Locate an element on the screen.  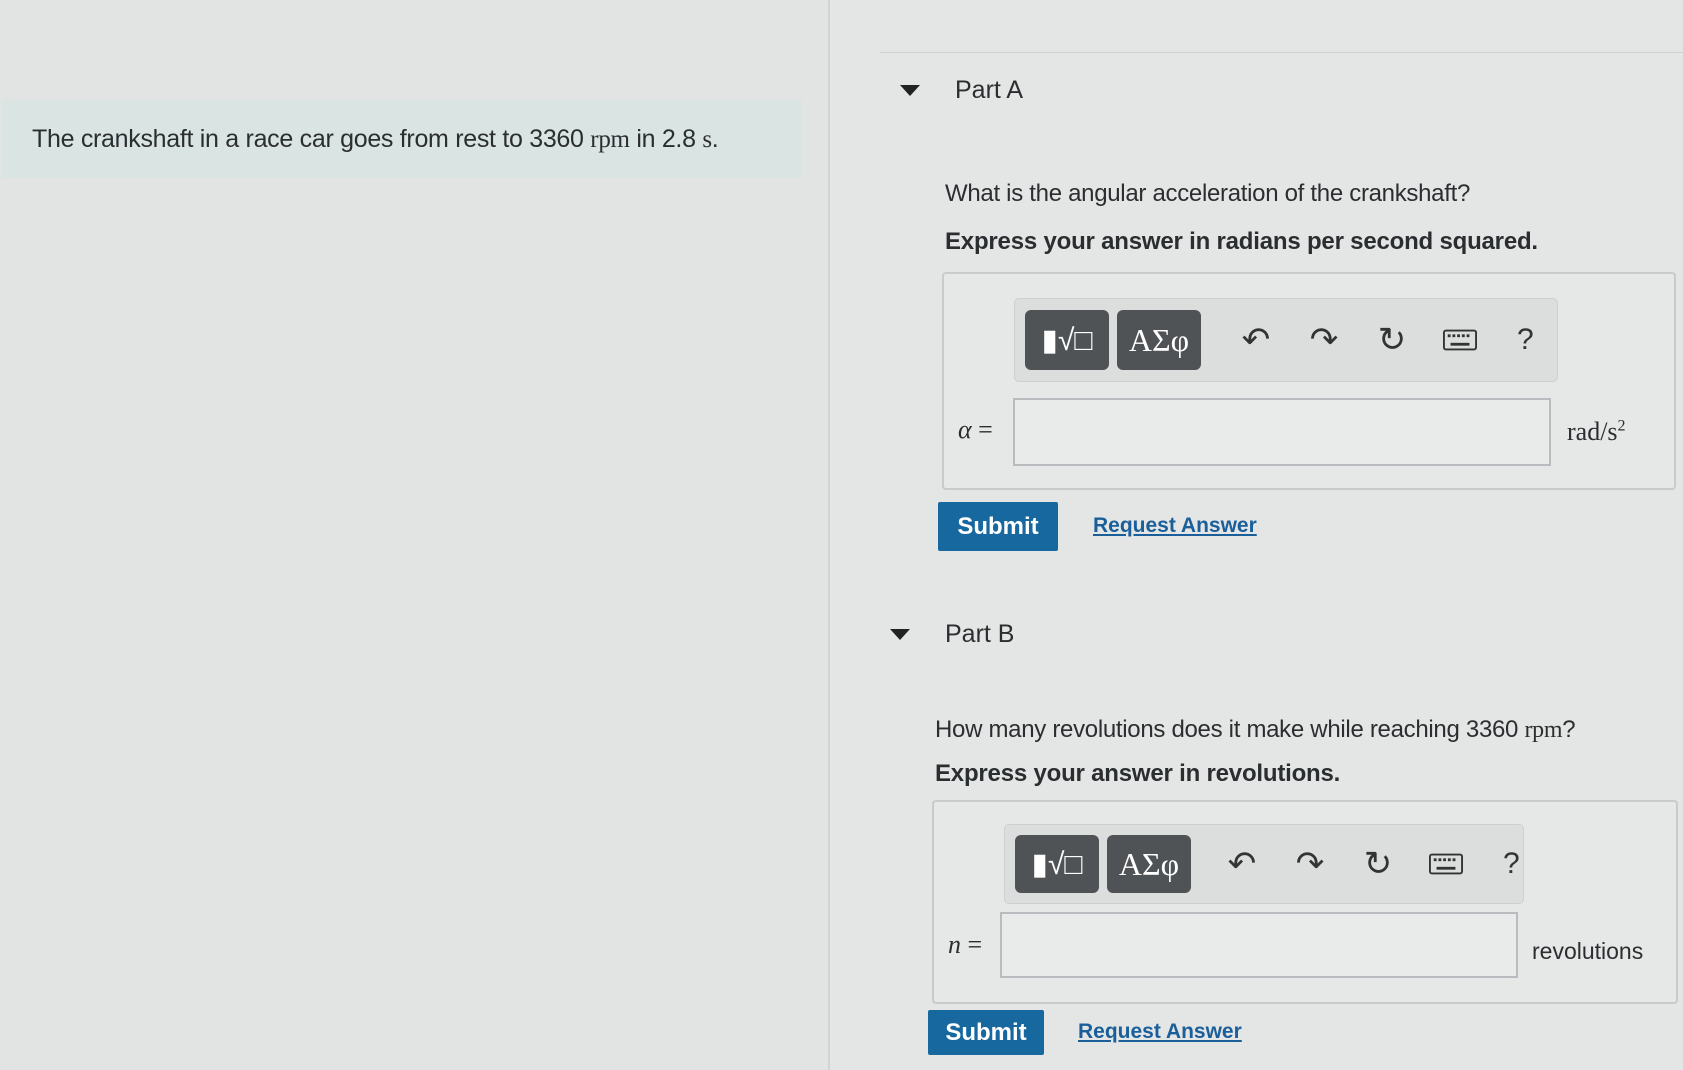
part-a-math-toolbar: ▮√□ ΑΣφ ↶ ↷ ↻ ? is located at coordinates (1286, 340).